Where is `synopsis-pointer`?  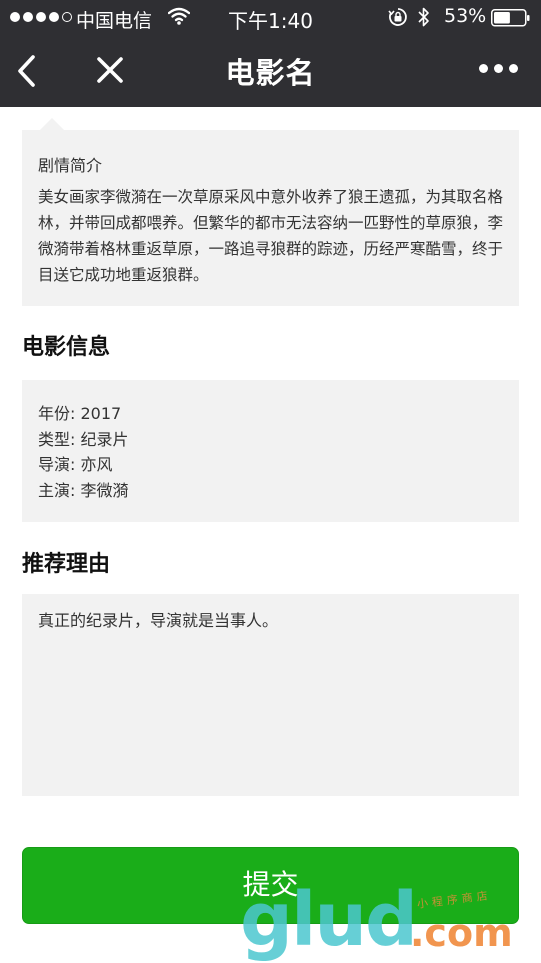
synopsis-pointer is located at coordinates (52, 124).